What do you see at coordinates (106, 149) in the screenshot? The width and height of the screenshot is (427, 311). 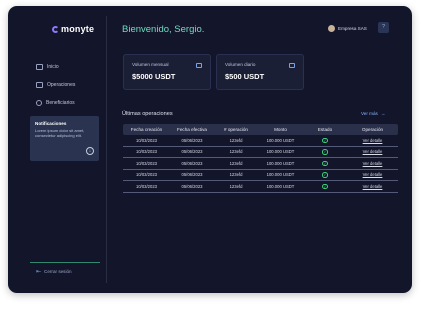 I see `sidebar-divider` at bounding box center [106, 149].